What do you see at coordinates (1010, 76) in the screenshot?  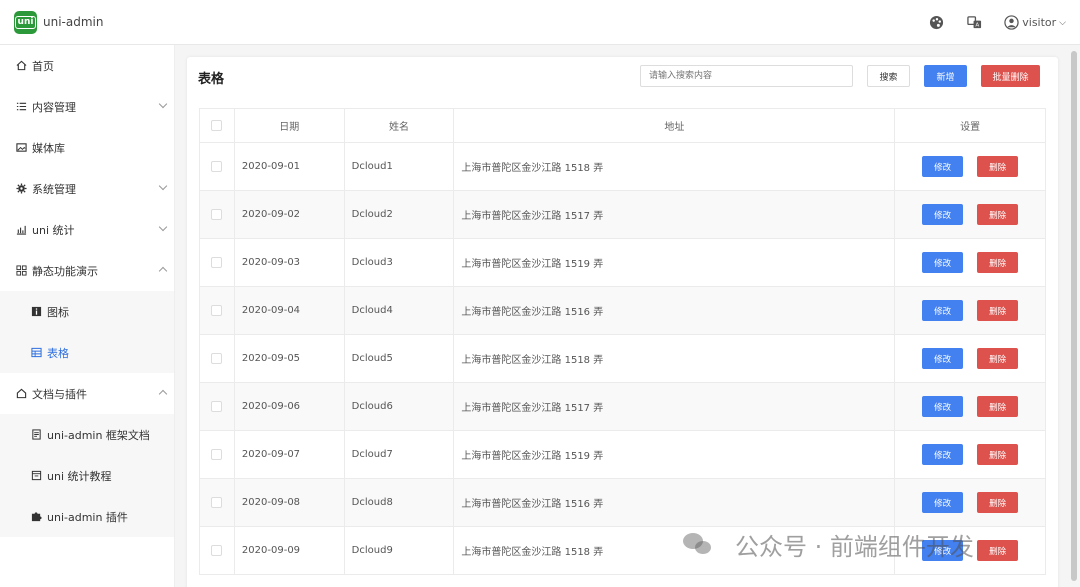 I see `batch-delete-button: 批量删除` at bounding box center [1010, 76].